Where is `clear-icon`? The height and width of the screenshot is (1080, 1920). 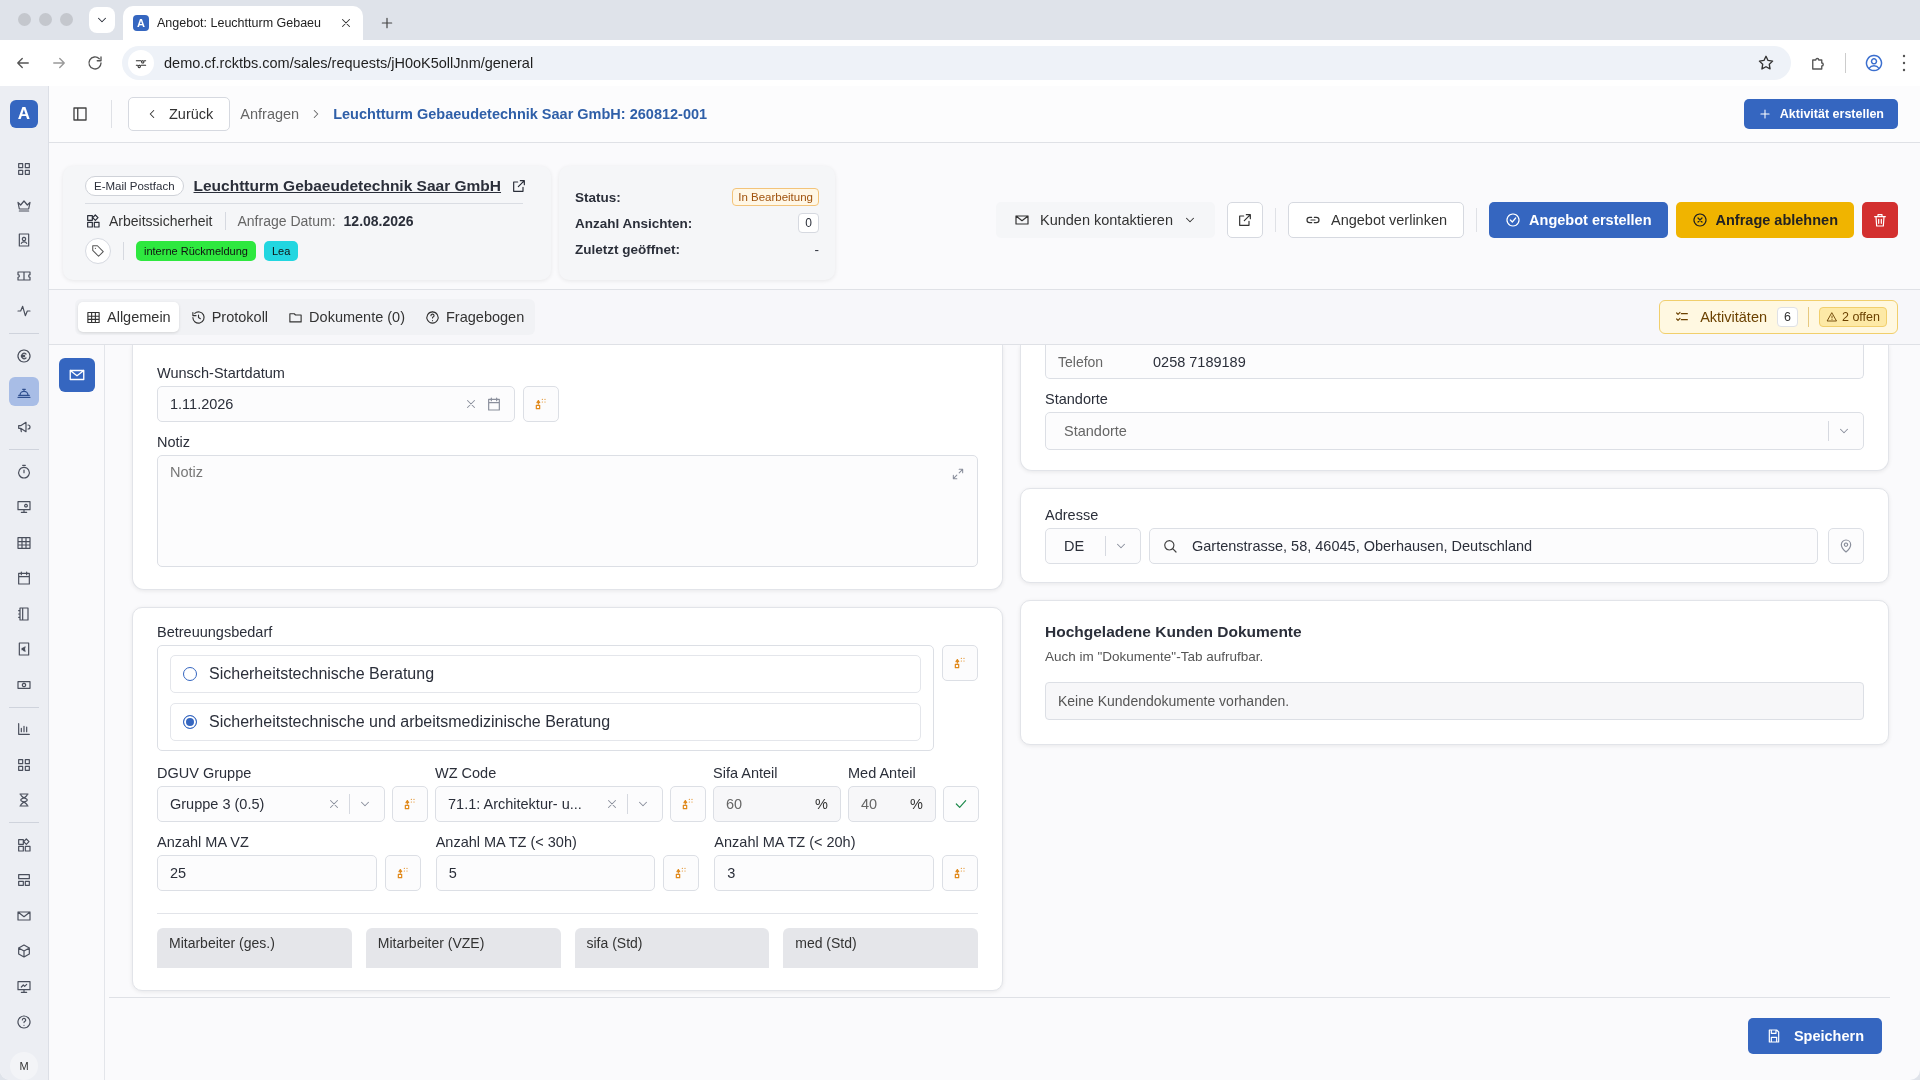 clear-icon is located at coordinates (471, 404).